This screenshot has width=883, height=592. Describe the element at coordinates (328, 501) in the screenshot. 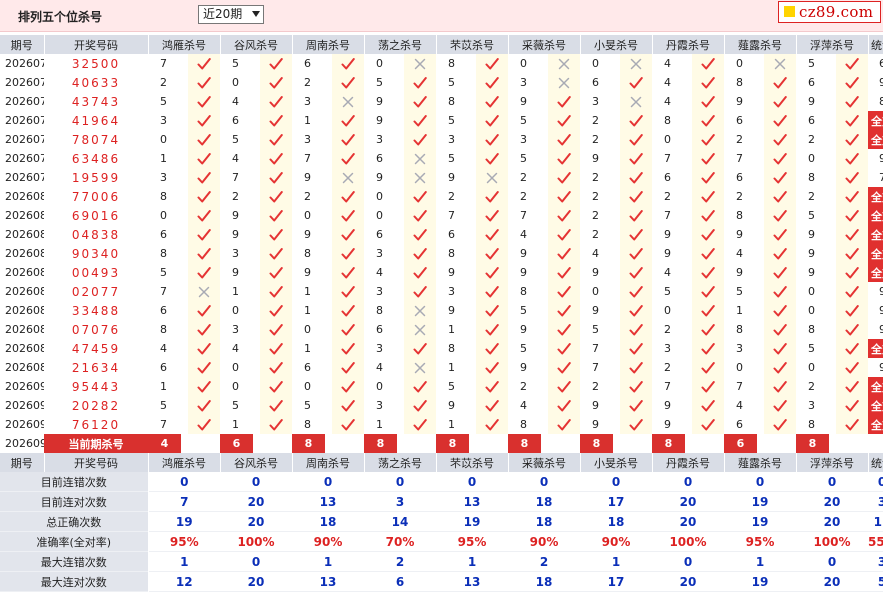

I see `stat-value: 13` at that location.